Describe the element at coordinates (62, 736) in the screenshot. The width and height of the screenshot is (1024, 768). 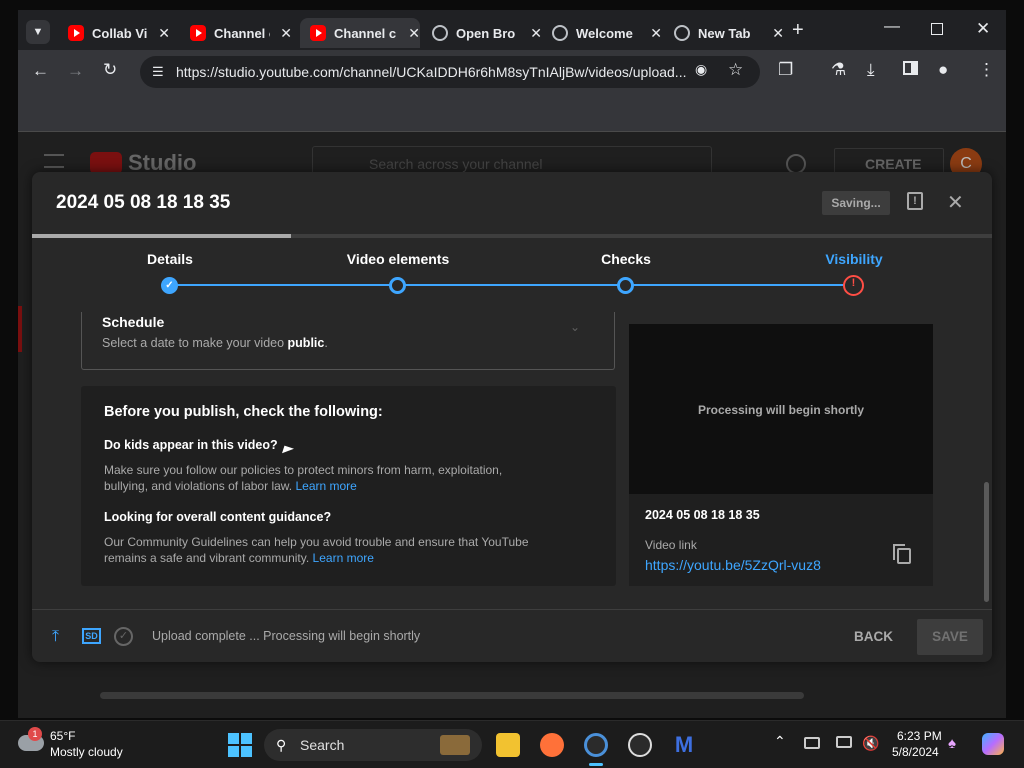
I see `weather-temp: 65°F` at that location.